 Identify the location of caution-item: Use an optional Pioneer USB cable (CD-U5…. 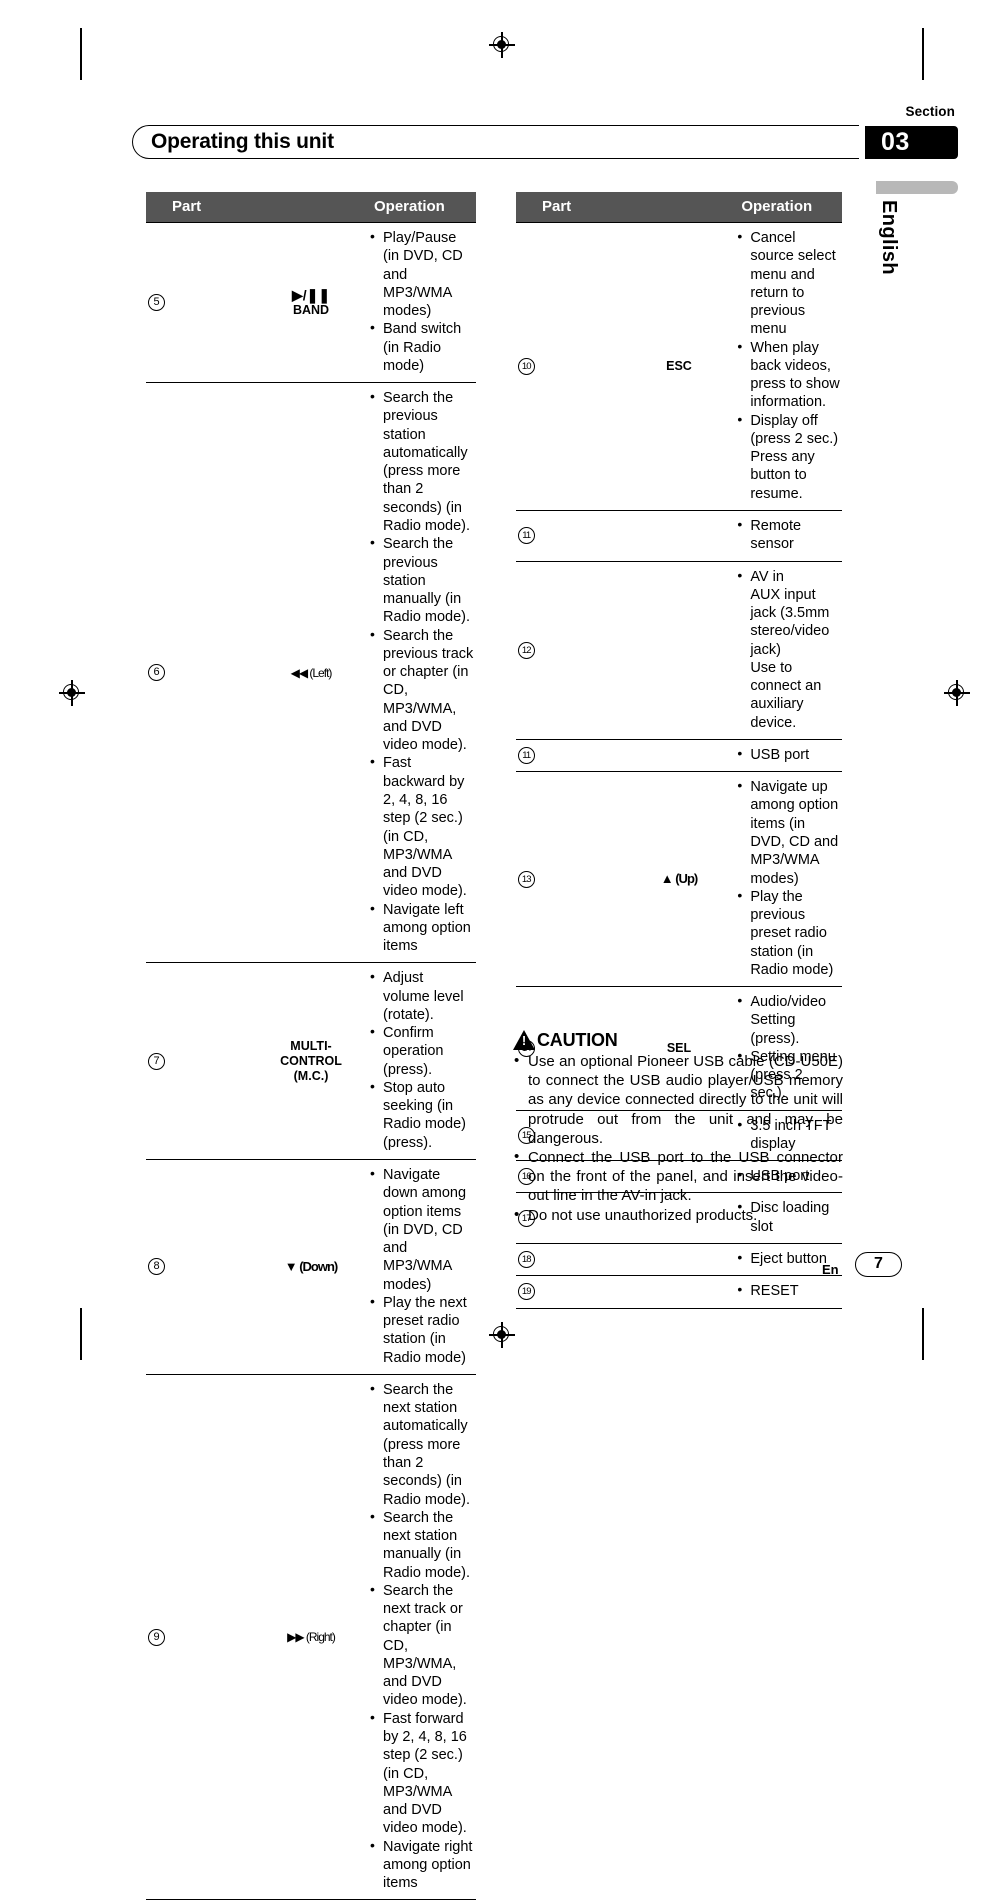
(678, 1099).